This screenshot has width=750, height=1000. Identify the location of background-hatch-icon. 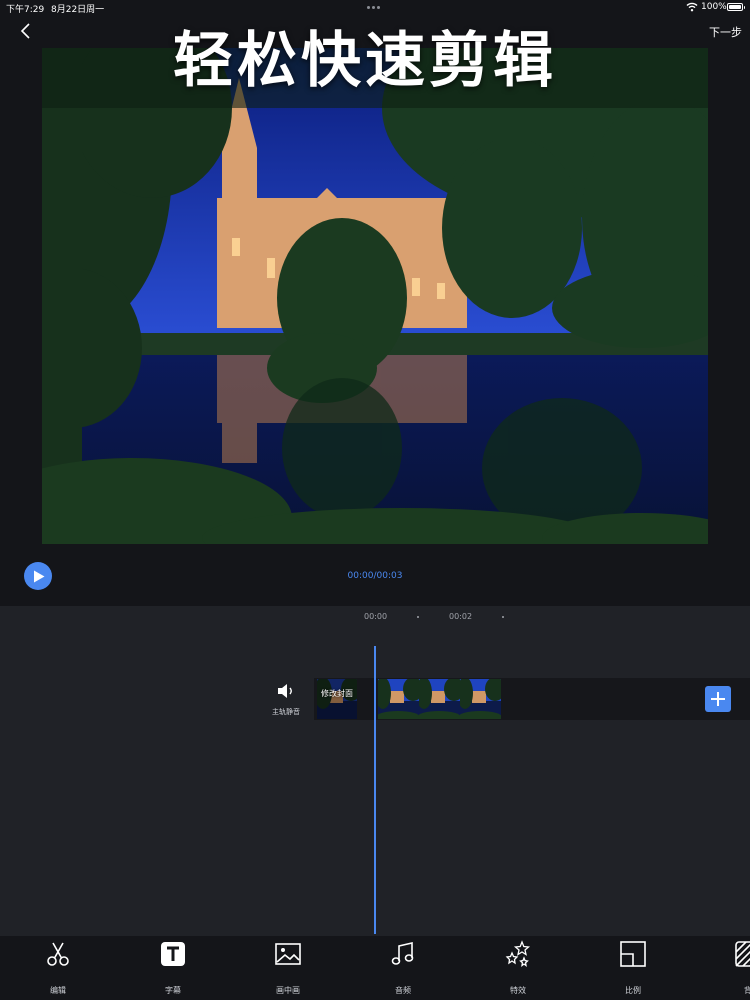
(742, 954).